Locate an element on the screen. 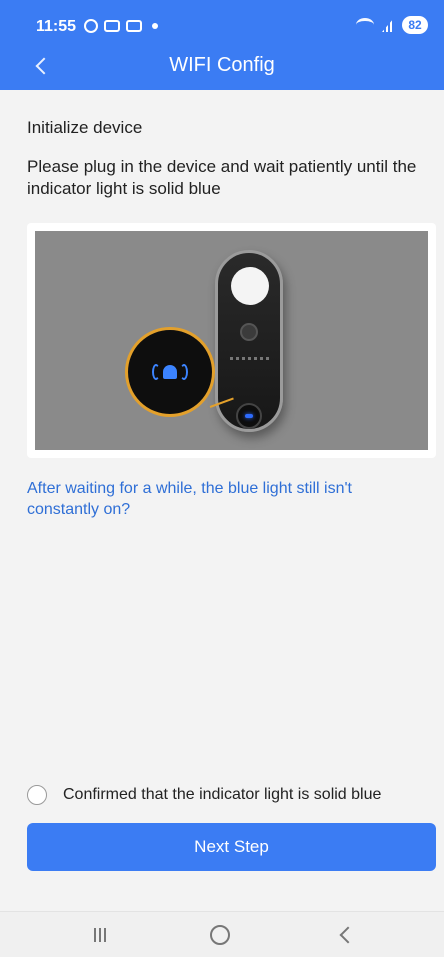  status-left-icons is located at coordinates (121, 26).